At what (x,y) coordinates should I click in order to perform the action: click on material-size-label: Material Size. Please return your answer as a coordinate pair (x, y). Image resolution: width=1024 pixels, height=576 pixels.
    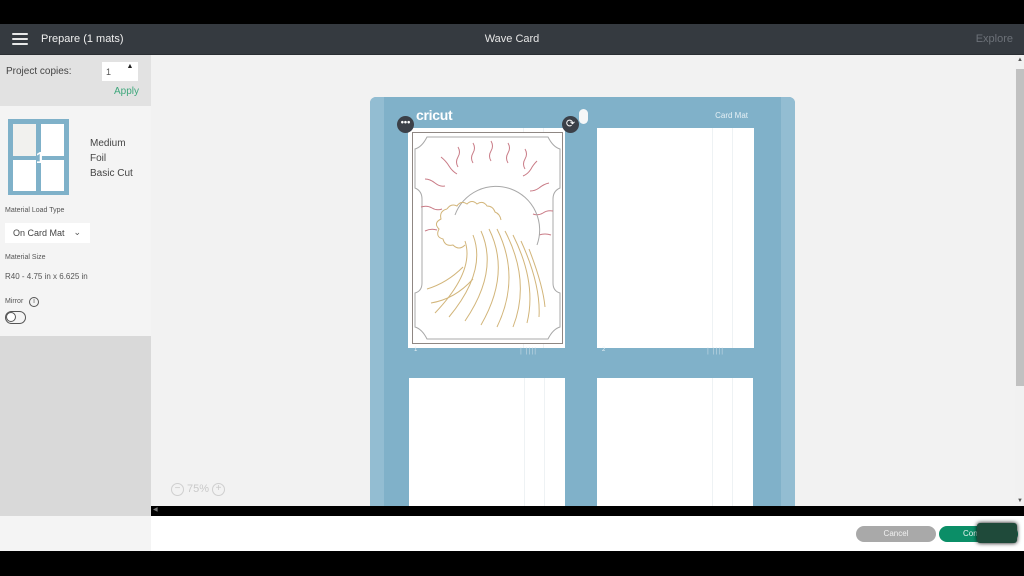
    Looking at the image, I should click on (25, 257).